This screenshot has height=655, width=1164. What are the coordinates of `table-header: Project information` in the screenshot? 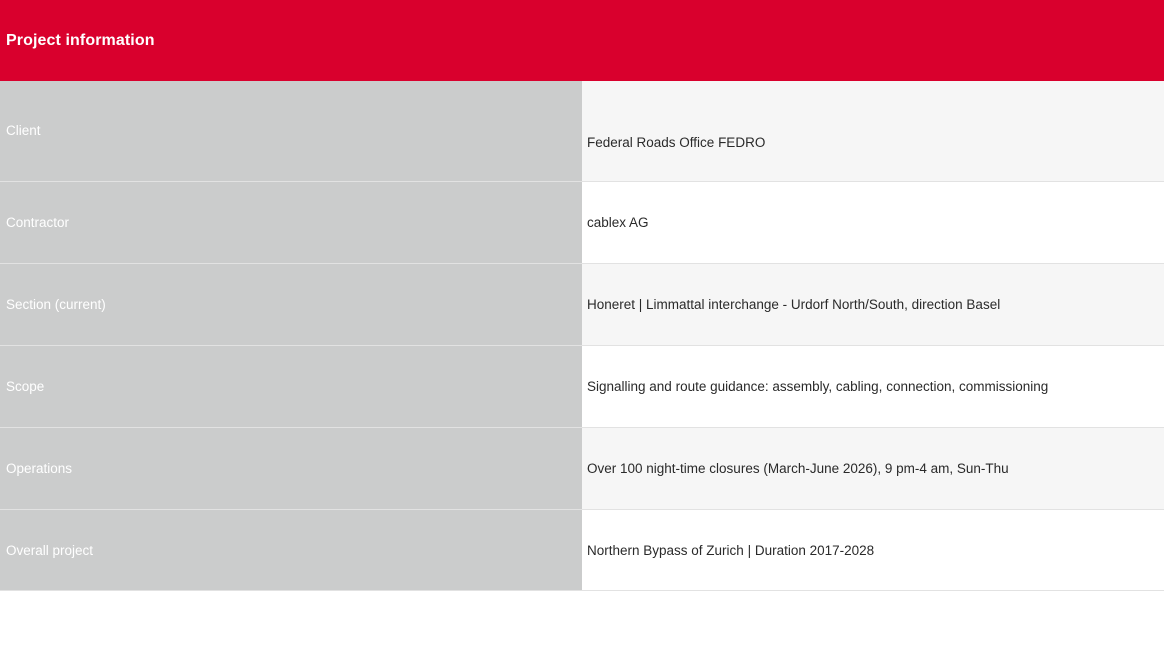 It's located at (582, 40).